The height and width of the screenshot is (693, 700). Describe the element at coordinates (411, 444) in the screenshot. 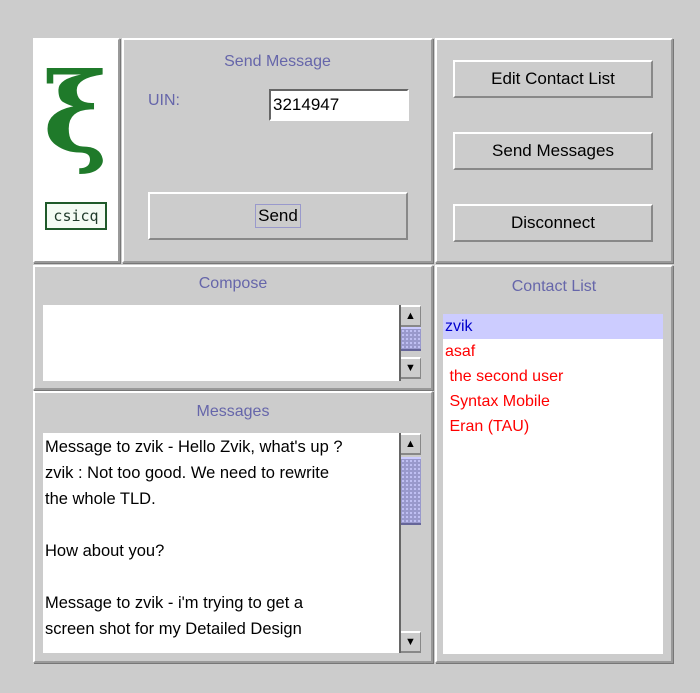

I see `messages-scroll-up-icon: ▲` at that location.